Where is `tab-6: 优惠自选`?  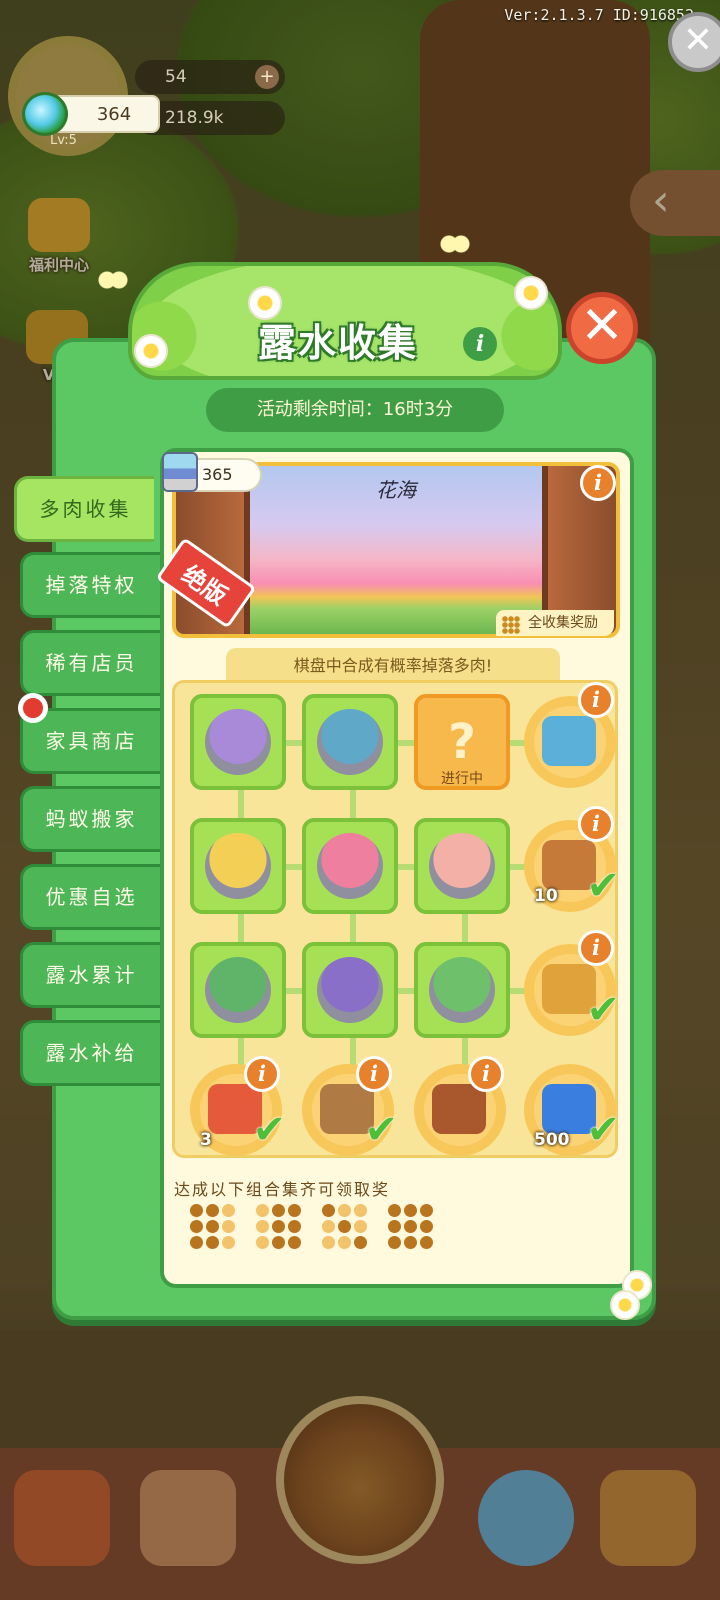
tab-6: 优惠自选 is located at coordinates (90, 897).